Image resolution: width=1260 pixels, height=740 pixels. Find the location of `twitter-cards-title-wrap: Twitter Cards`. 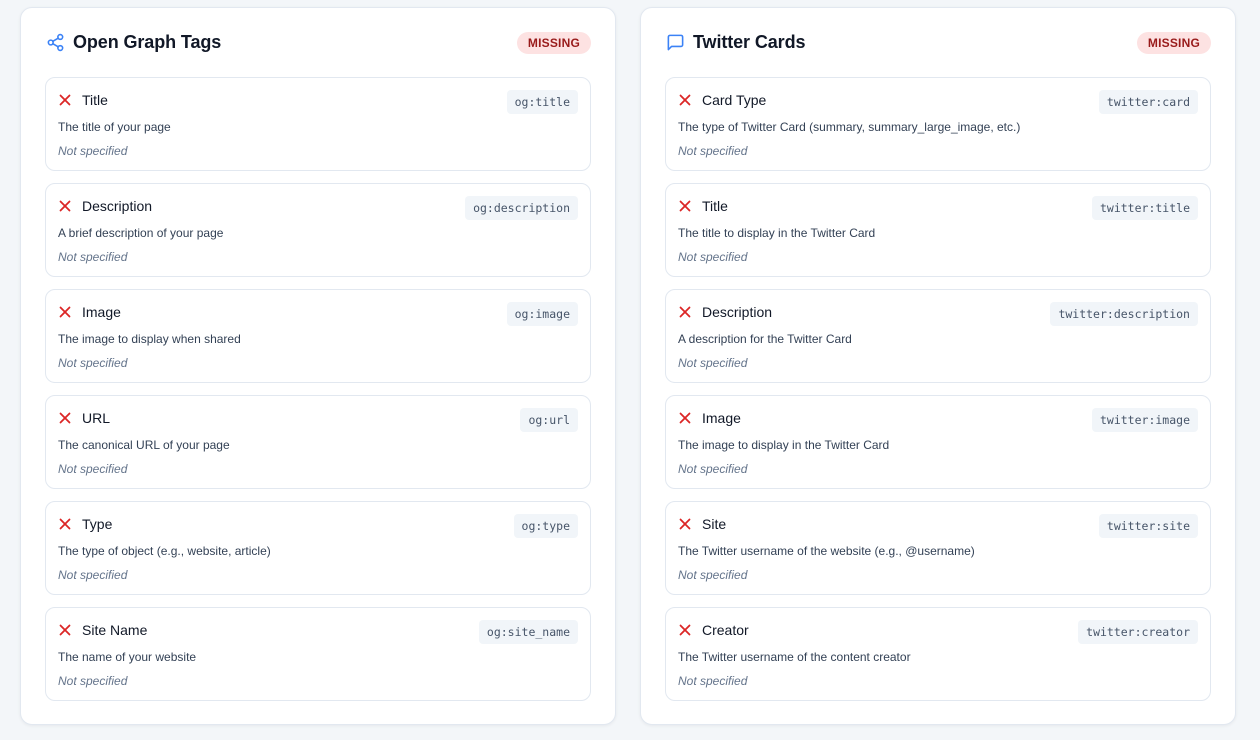

twitter-cards-title-wrap: Twitter Cards is located at coordinates (735, 42).